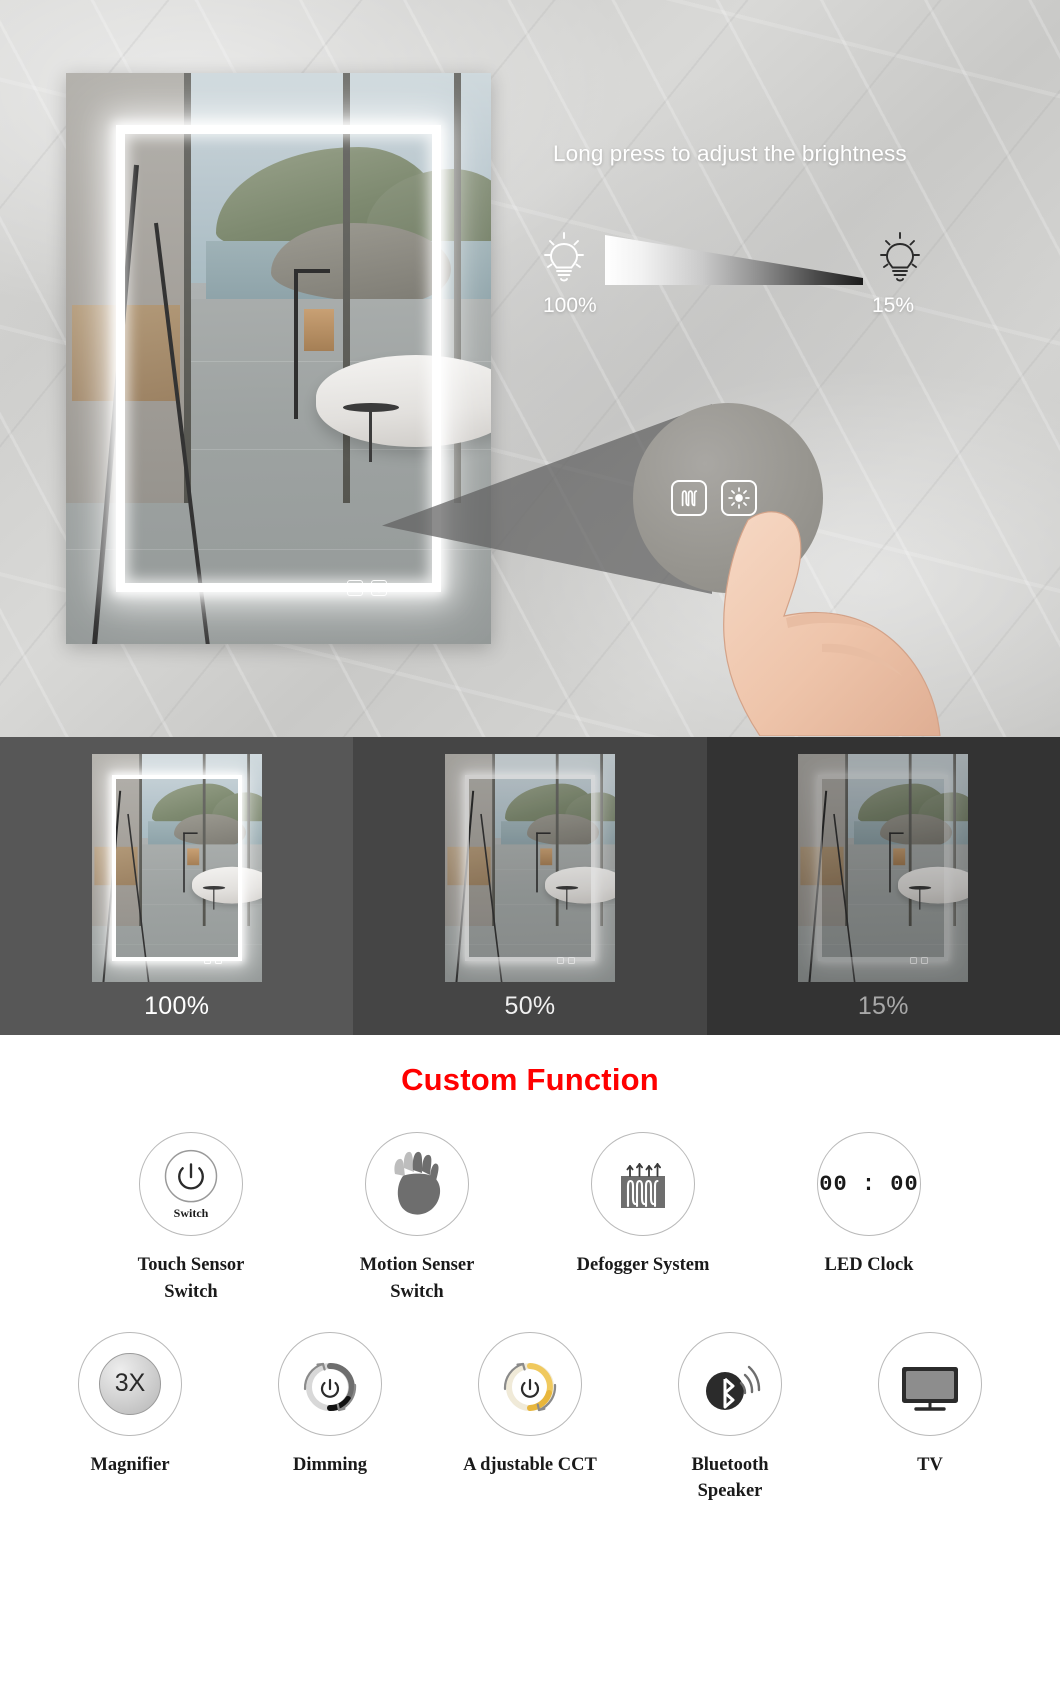 Image resolution: width=1060 pixels, height=1683 pixels. I want to click on clock-readout: 00, so click(869, 1184).